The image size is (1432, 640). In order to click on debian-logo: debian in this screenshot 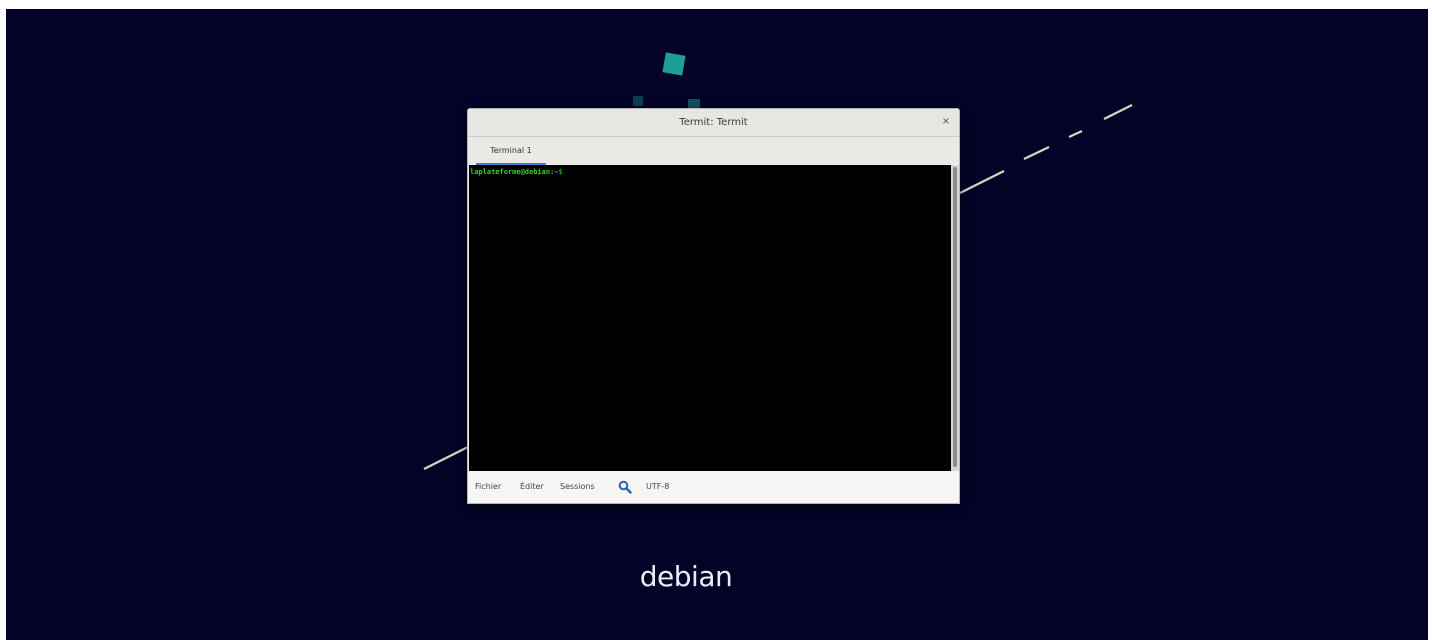, I will do `click(686, 576)`.